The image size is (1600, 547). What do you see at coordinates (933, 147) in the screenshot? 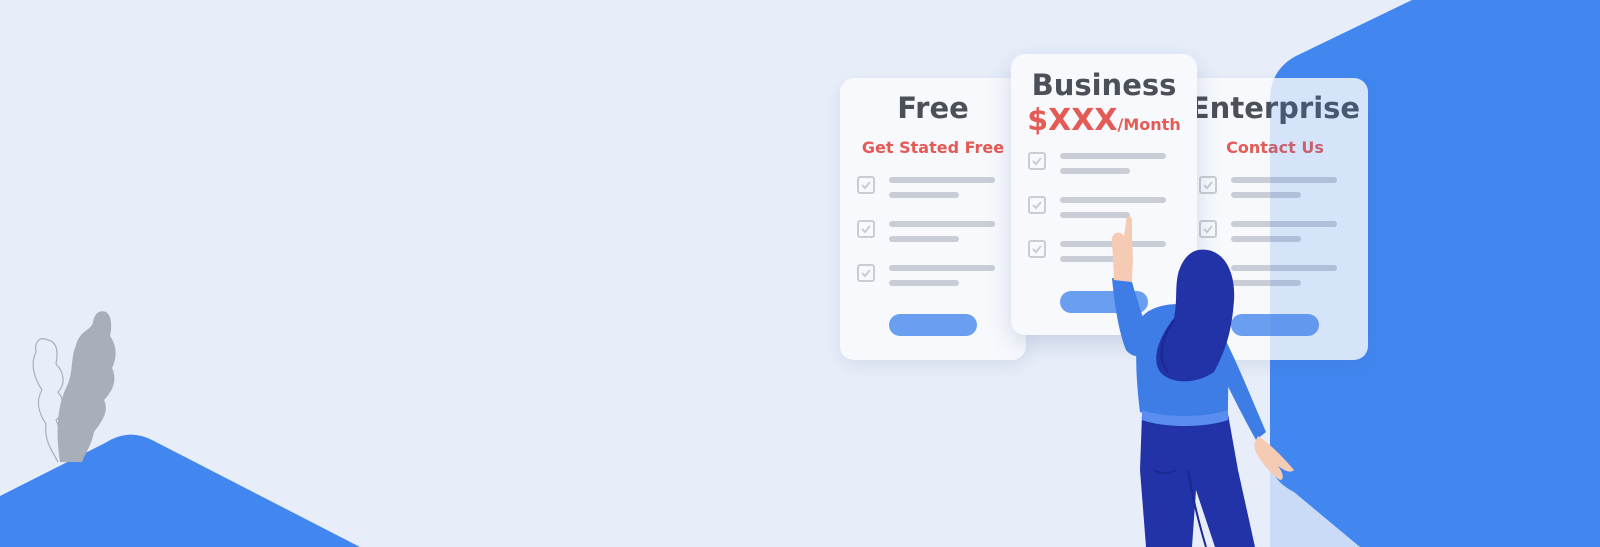
I see `card-subtitle-free: Get Stated Free` at bounding box center [933, 147].